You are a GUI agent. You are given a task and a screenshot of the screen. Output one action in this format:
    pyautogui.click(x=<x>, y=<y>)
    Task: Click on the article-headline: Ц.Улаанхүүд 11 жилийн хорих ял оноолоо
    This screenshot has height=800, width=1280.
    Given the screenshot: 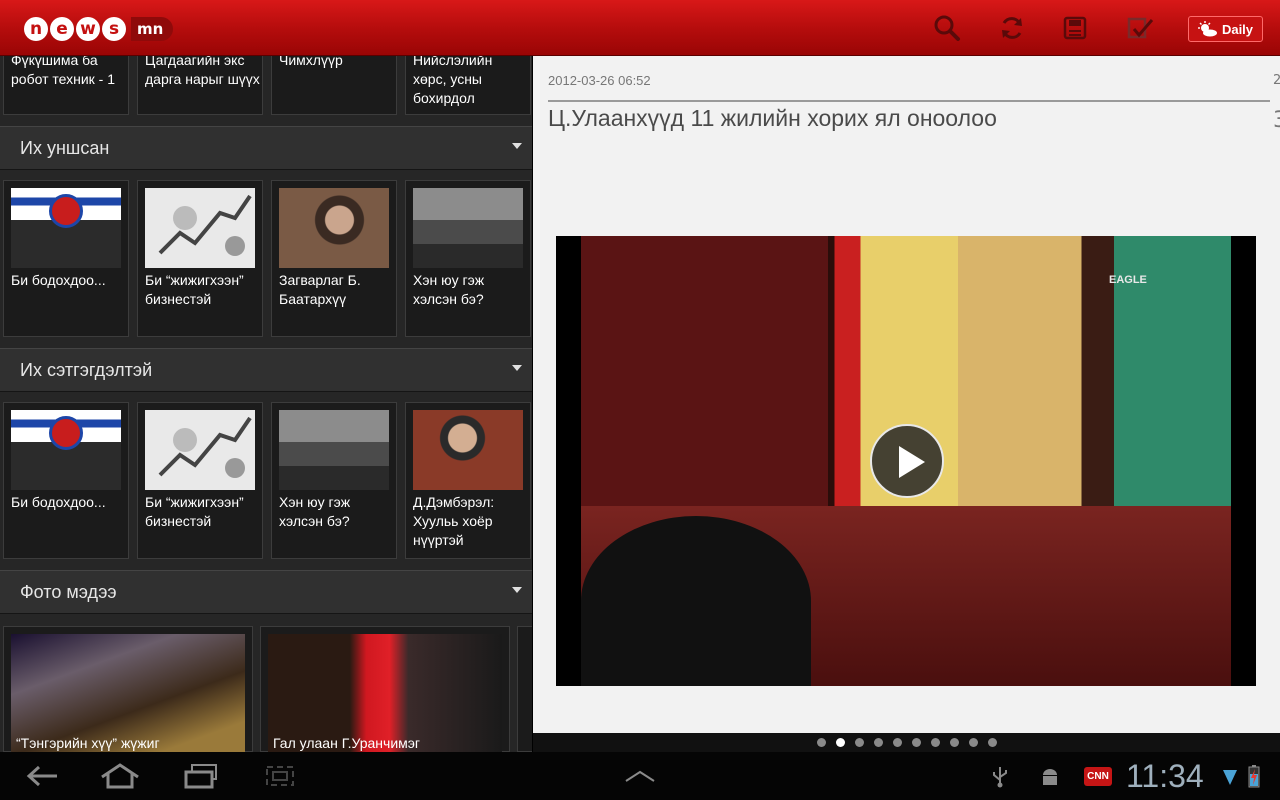 What is the action you would take?
    pyautogui.click(x=772, y=118)
    